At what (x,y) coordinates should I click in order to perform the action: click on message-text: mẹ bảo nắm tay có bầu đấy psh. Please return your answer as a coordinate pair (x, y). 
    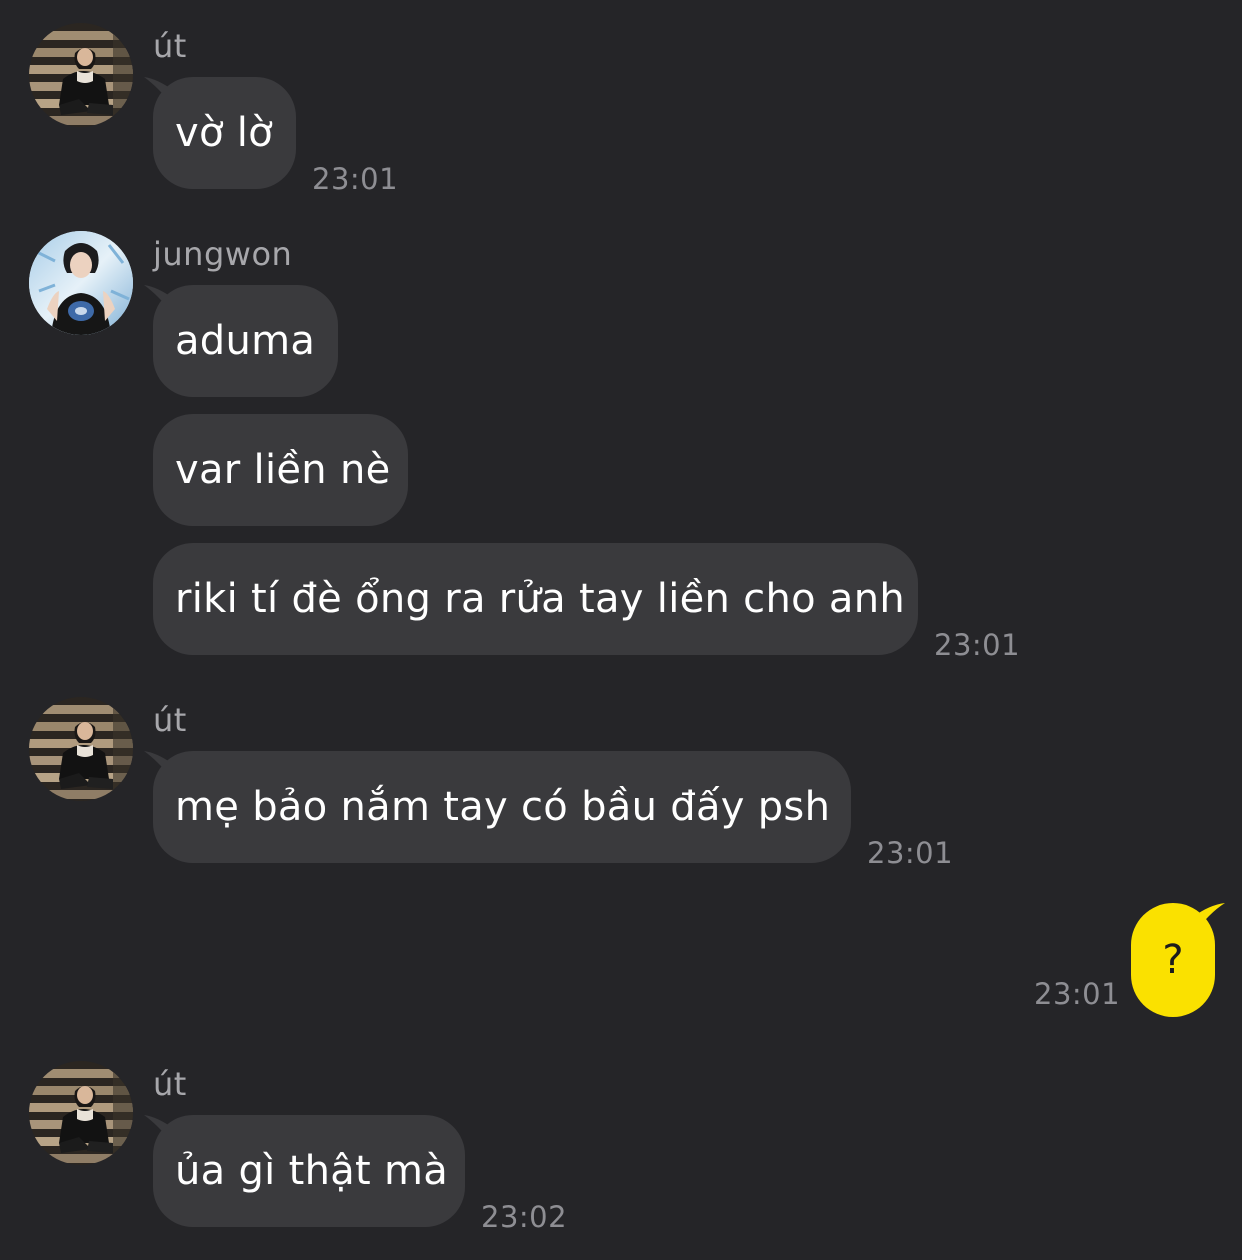
    Looking at the image, I should click on (503, 807).